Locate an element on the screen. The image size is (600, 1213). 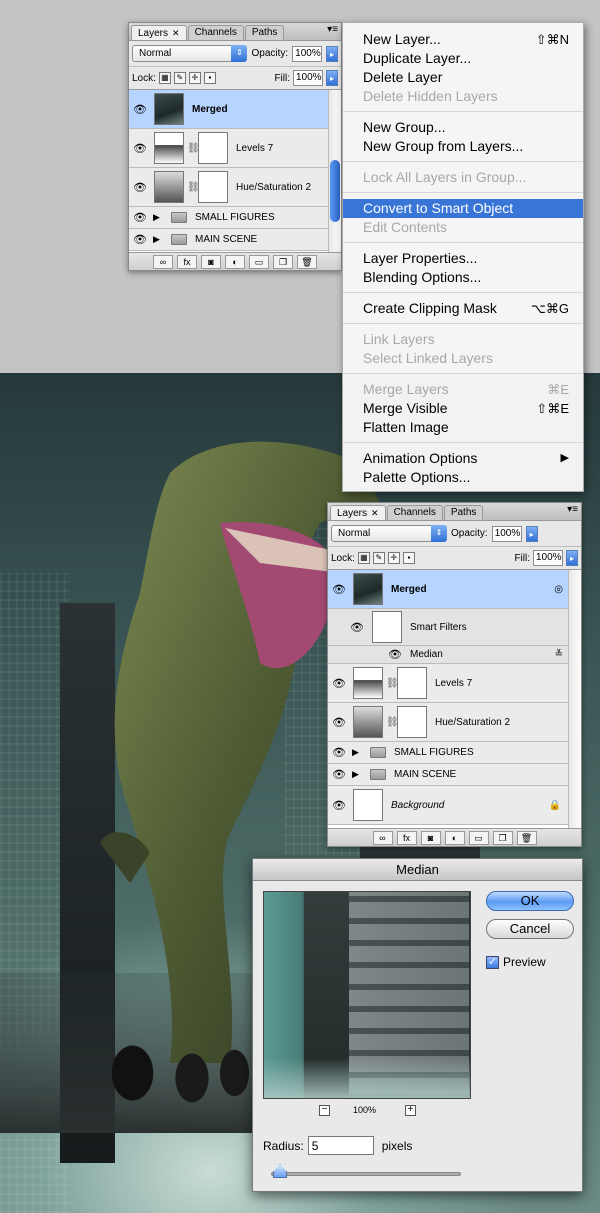
scrollbar-thumb is located at coordinates (335, 191).